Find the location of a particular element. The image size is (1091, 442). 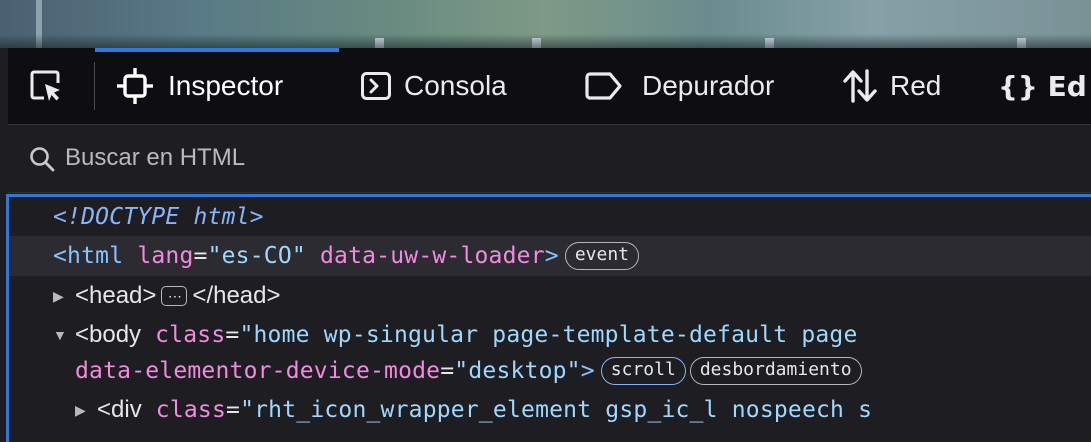

inspector-target-icon is located at coordinates (135, 86).